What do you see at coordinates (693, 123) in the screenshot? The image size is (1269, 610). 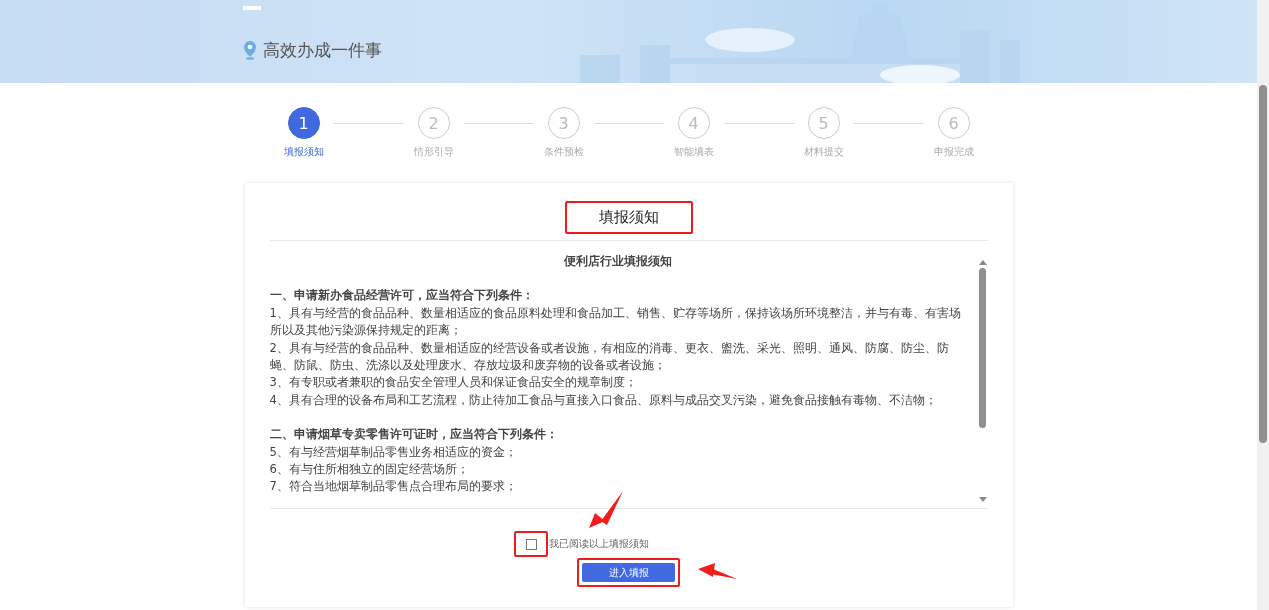 I see `step-number: 4` at bounding box center [693, 123].